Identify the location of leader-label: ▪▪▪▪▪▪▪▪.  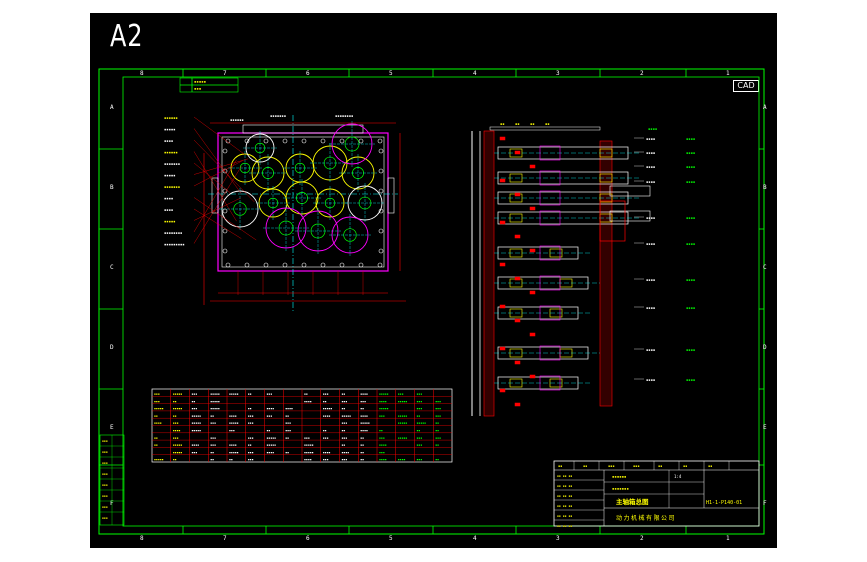
(173, 232).